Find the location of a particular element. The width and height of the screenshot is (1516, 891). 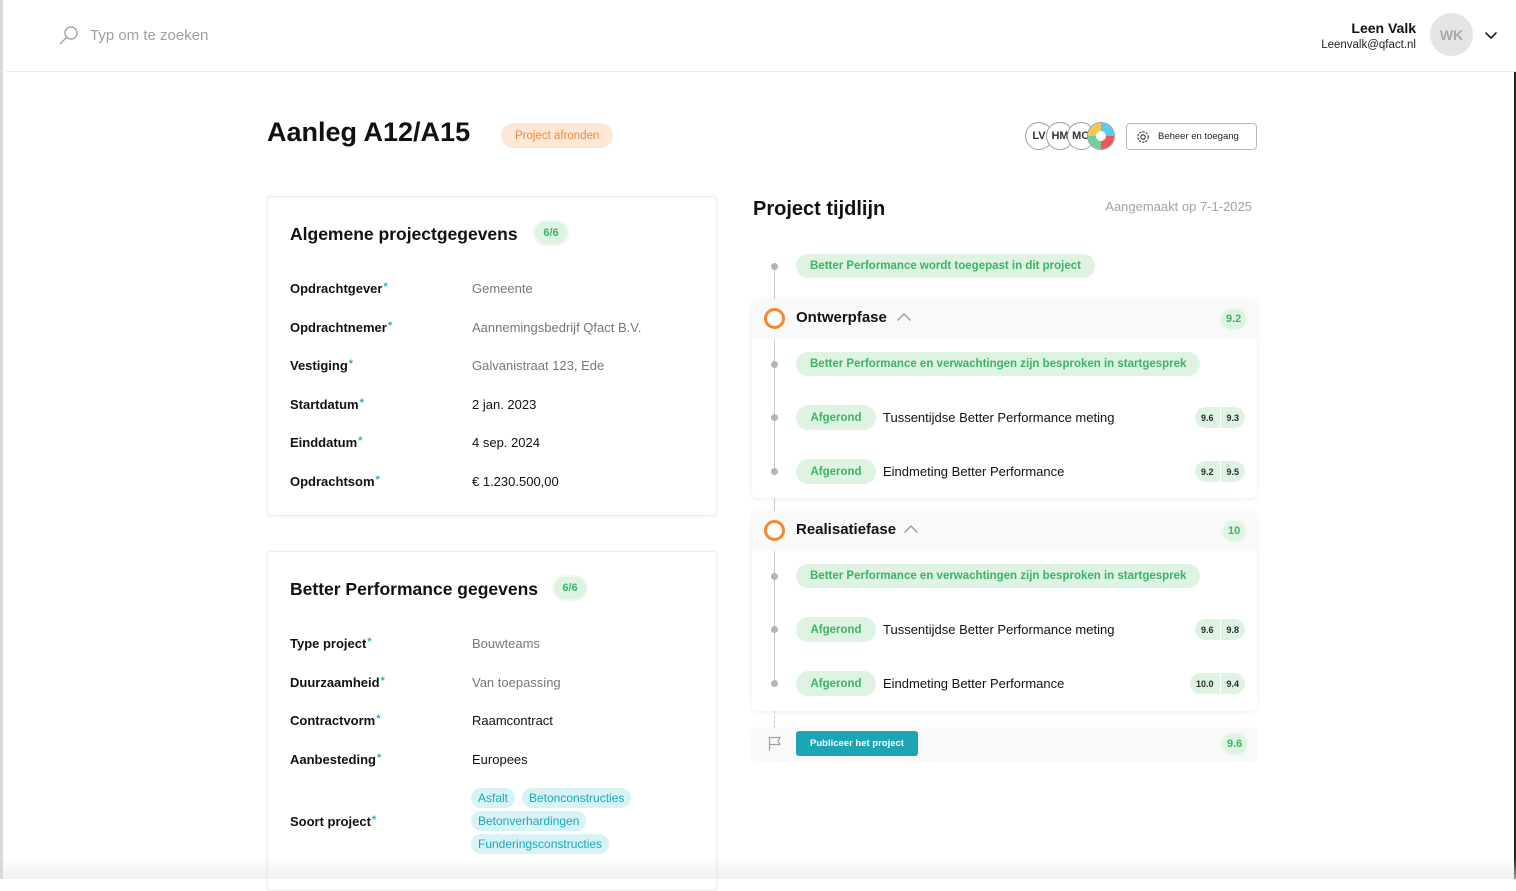

top-bar: Leen Valk Leenvalk@qfact.nl is located at coordinates (761, 36).